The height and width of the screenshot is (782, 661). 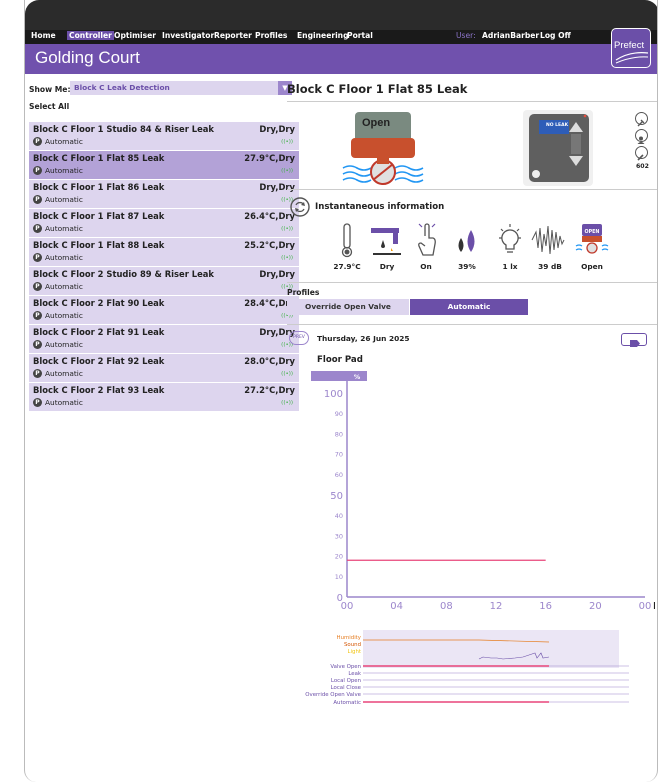 What do you see at coordinates (299, 338) in the screenshot?
I see `prev-day-button: PREV` at bounding box center [299, 338].